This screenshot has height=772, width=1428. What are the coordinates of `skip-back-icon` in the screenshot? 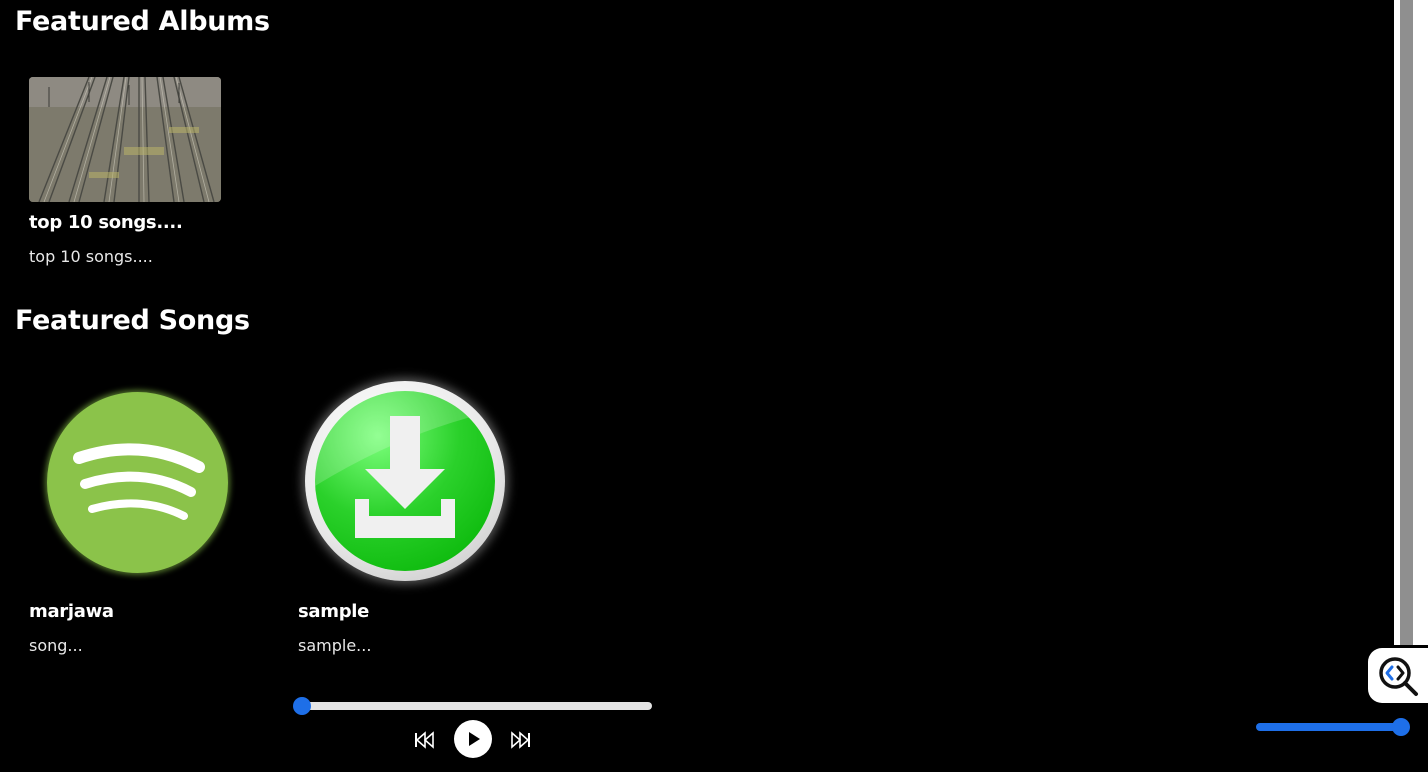 It's located at (424, 740).